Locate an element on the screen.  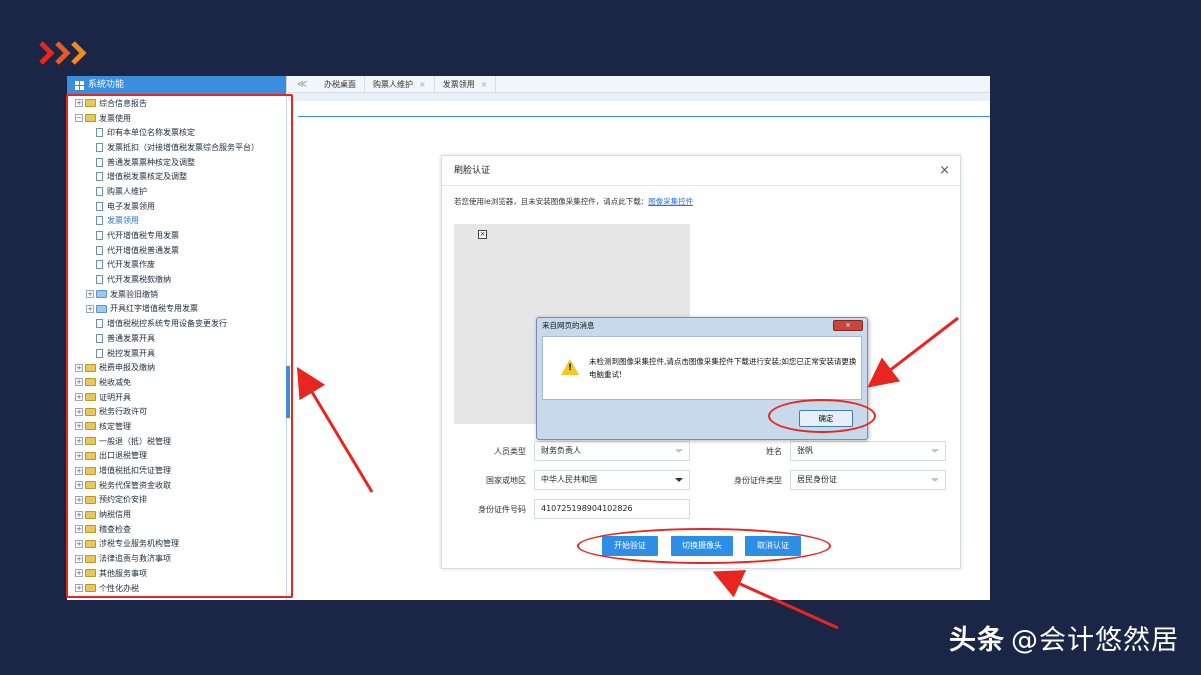
annotation-tree-highlight is located at coordinates (179, 346).